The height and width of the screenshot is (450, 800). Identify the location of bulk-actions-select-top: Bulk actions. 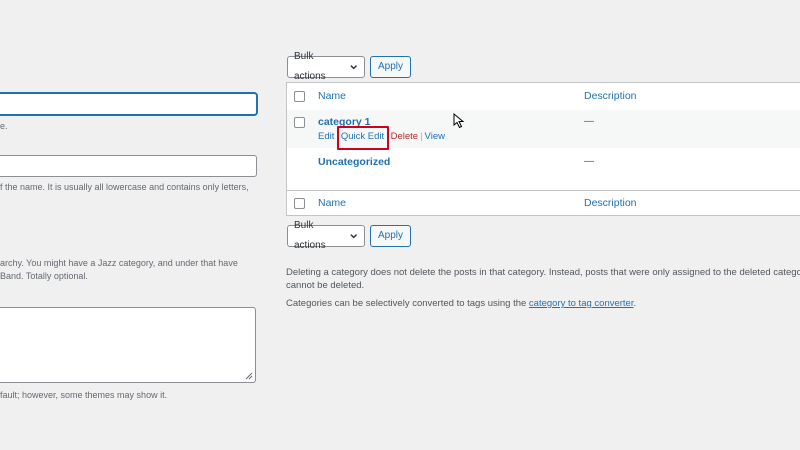
(326, 66).